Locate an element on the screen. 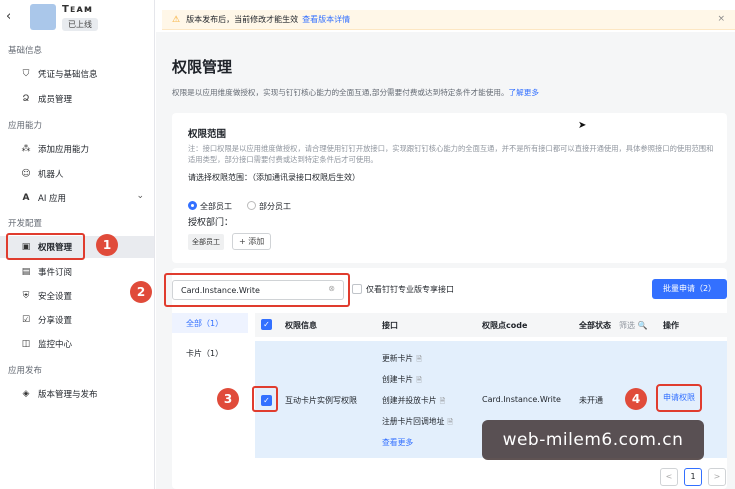  sidebar-item-label: 成员管理 is located at coordinates (55, 100).